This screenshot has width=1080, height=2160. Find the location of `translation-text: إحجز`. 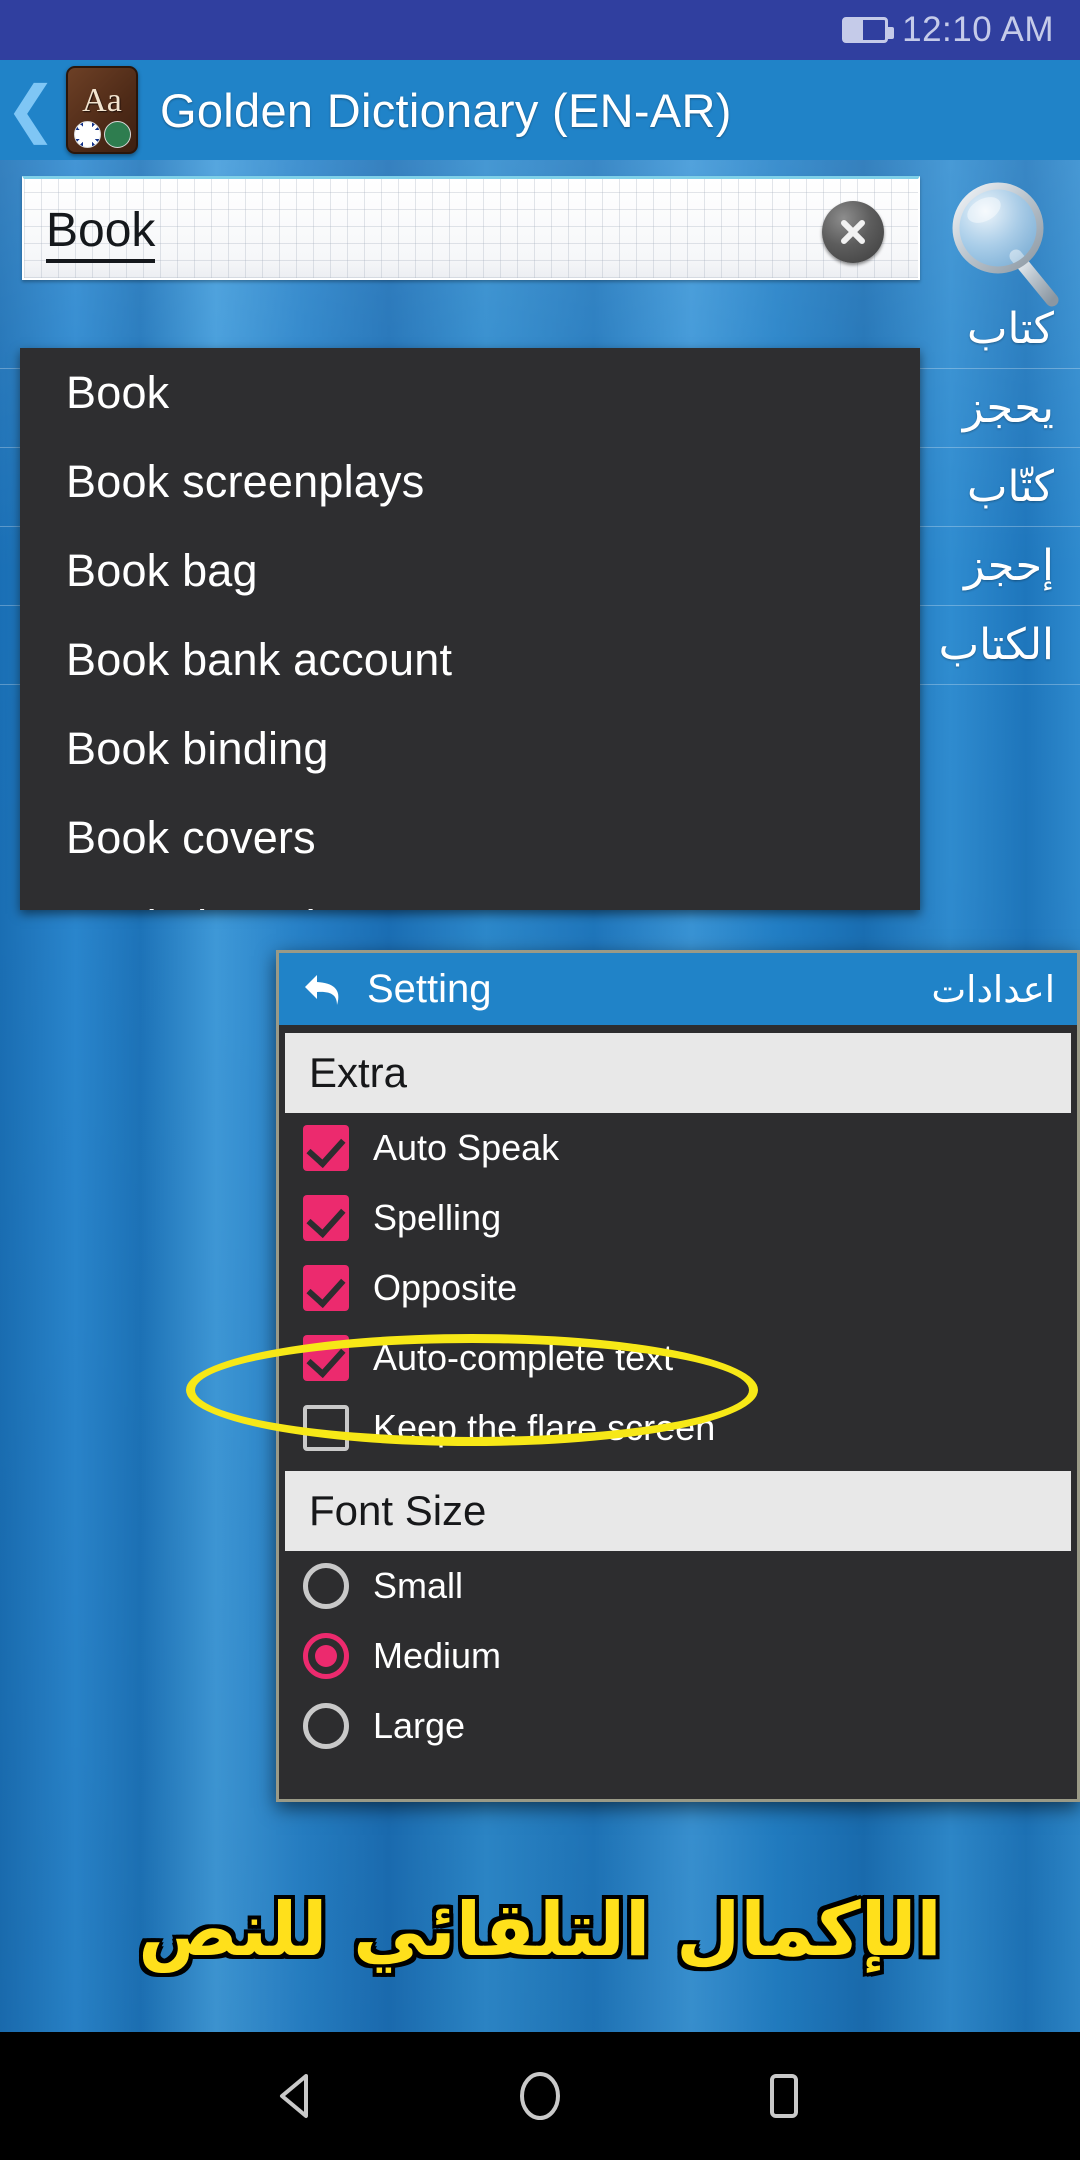

translation-text: إحجز is located at coordinates (1008, 566).